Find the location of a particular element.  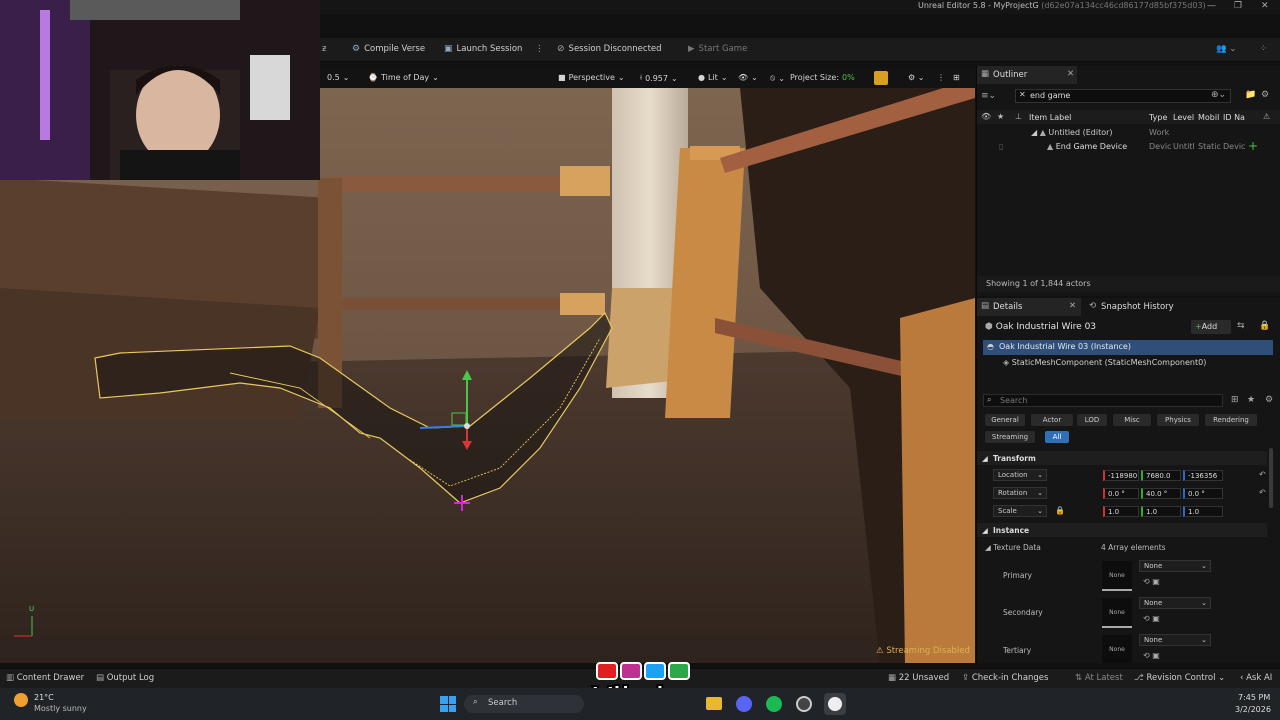

location-z-field: -136356 is located at coordinates (1203, 475).